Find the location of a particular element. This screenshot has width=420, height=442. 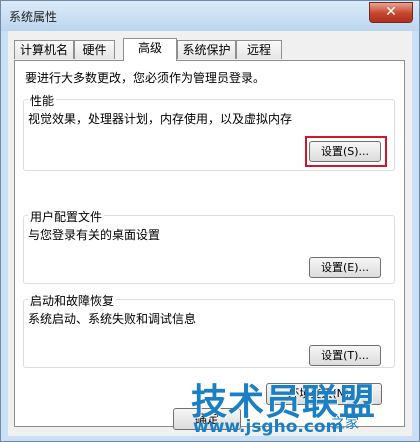

performance-desc: 视觉效果，处理器计划，内存使用，以及虚拟内存 is located at coordinates (160, 119).